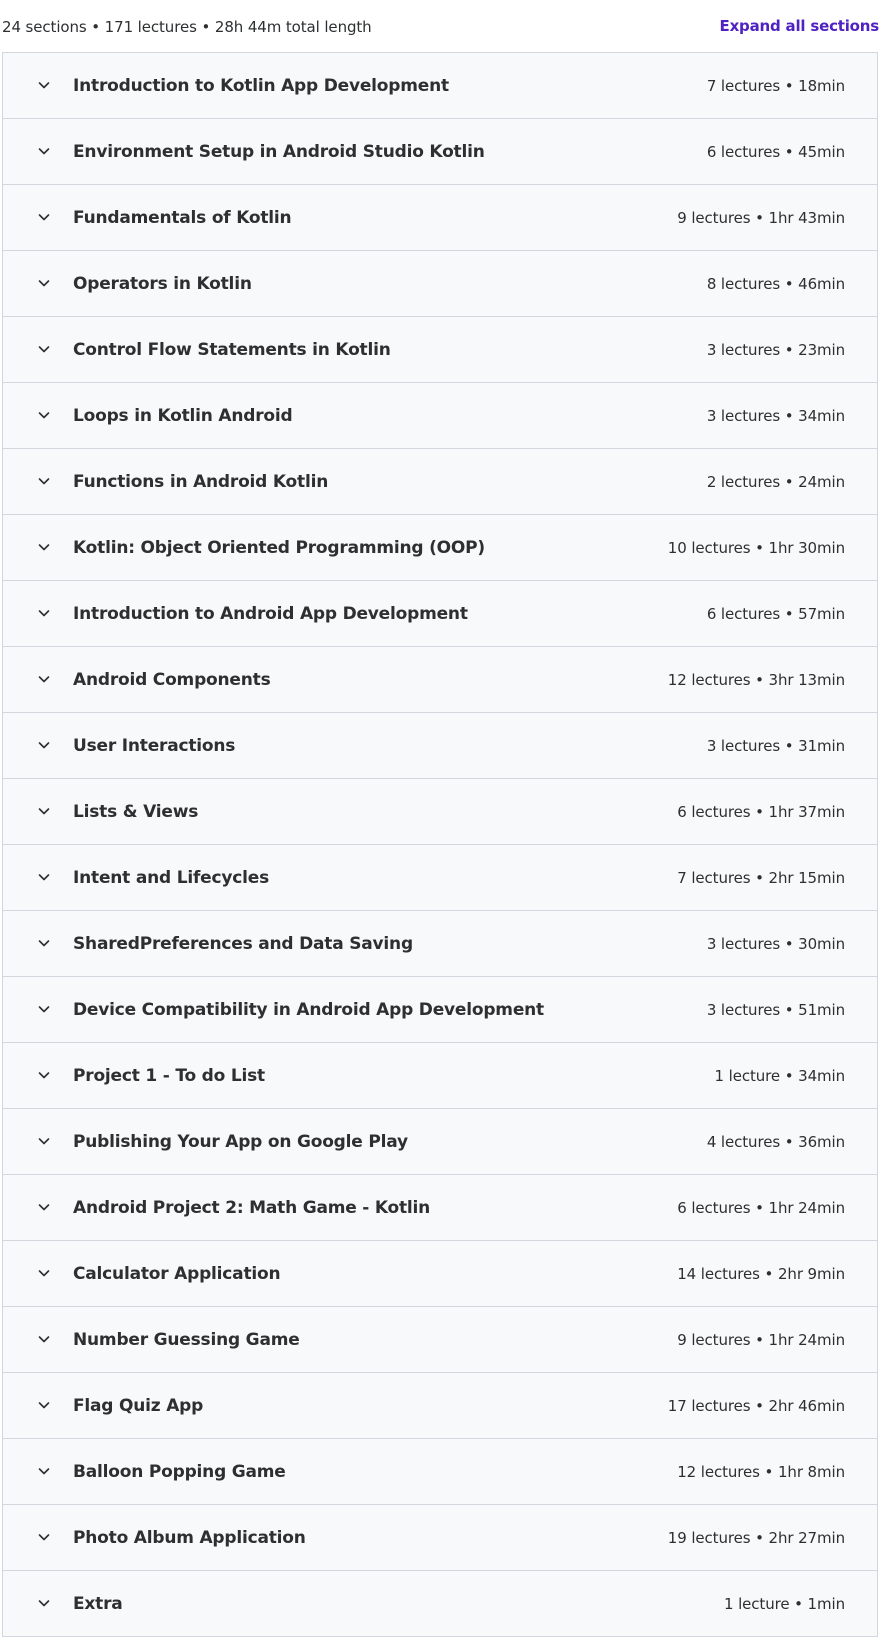 This screenshot has width=879, height=1640. Describe the element at coordinates (775, 86) in the screenshot. I see `section-lecture-count: 7 lectures • 18min` at that location.